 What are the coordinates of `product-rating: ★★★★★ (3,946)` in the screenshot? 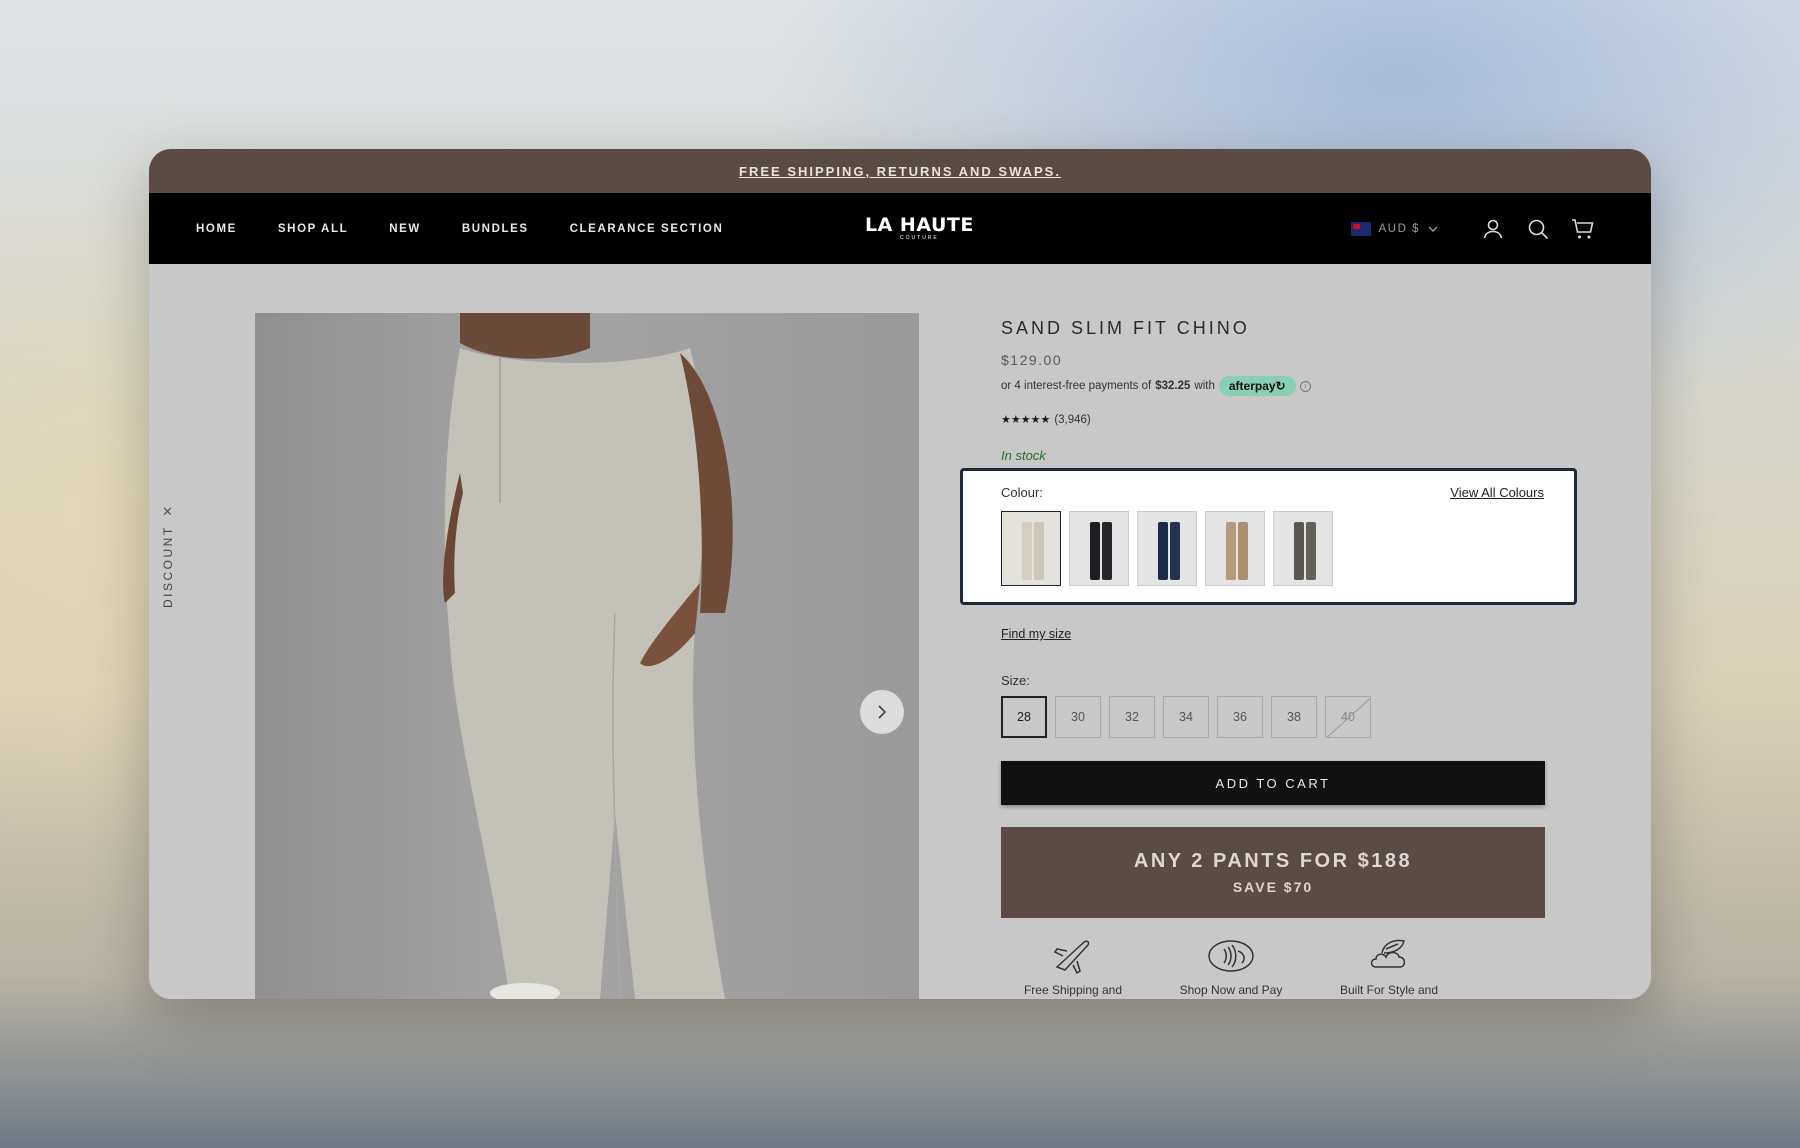 It's located at (1046, 420).